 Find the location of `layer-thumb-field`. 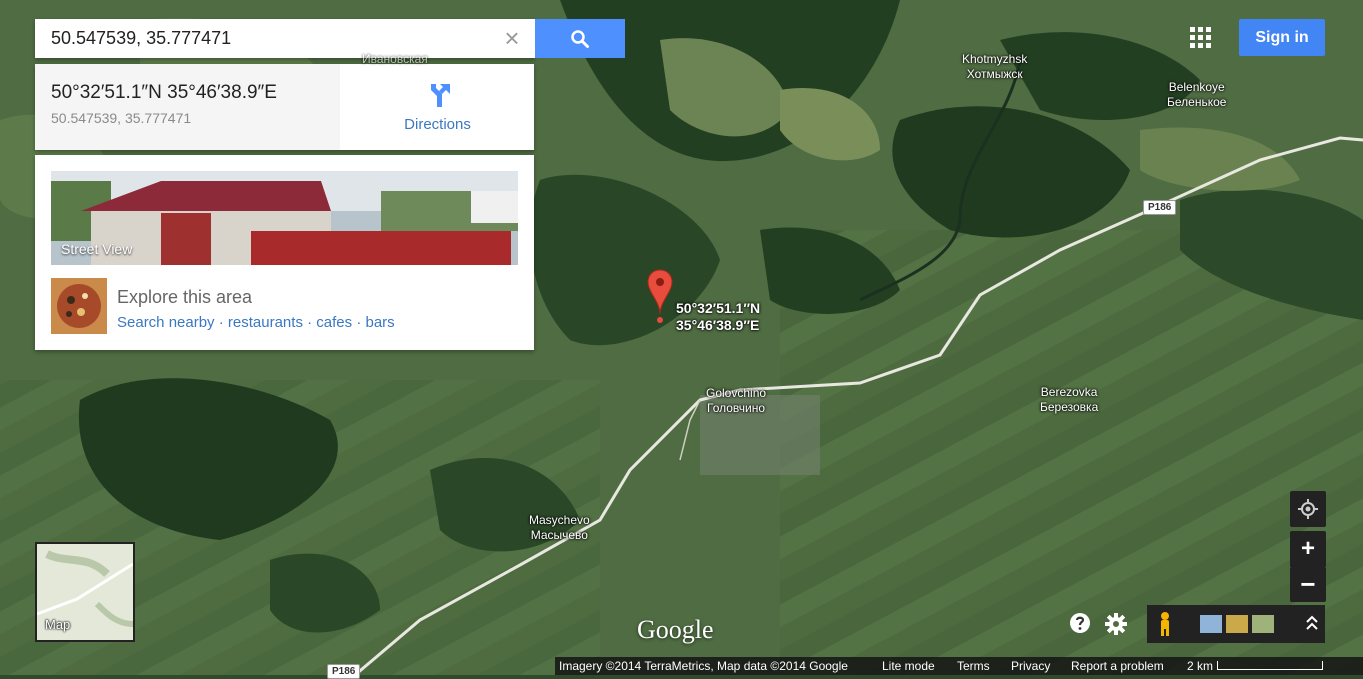

layer-thumb-field is located at coordinates (1237, 624).